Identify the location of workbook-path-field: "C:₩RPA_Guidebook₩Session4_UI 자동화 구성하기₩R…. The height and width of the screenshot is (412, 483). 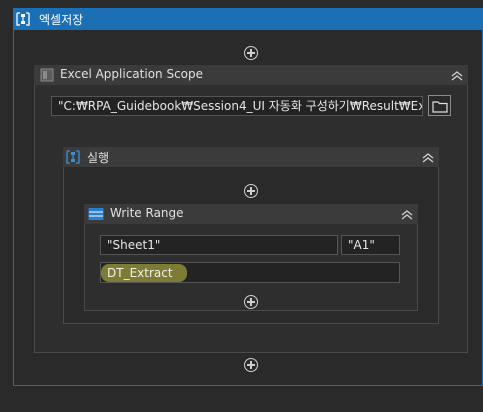
(237, 106).